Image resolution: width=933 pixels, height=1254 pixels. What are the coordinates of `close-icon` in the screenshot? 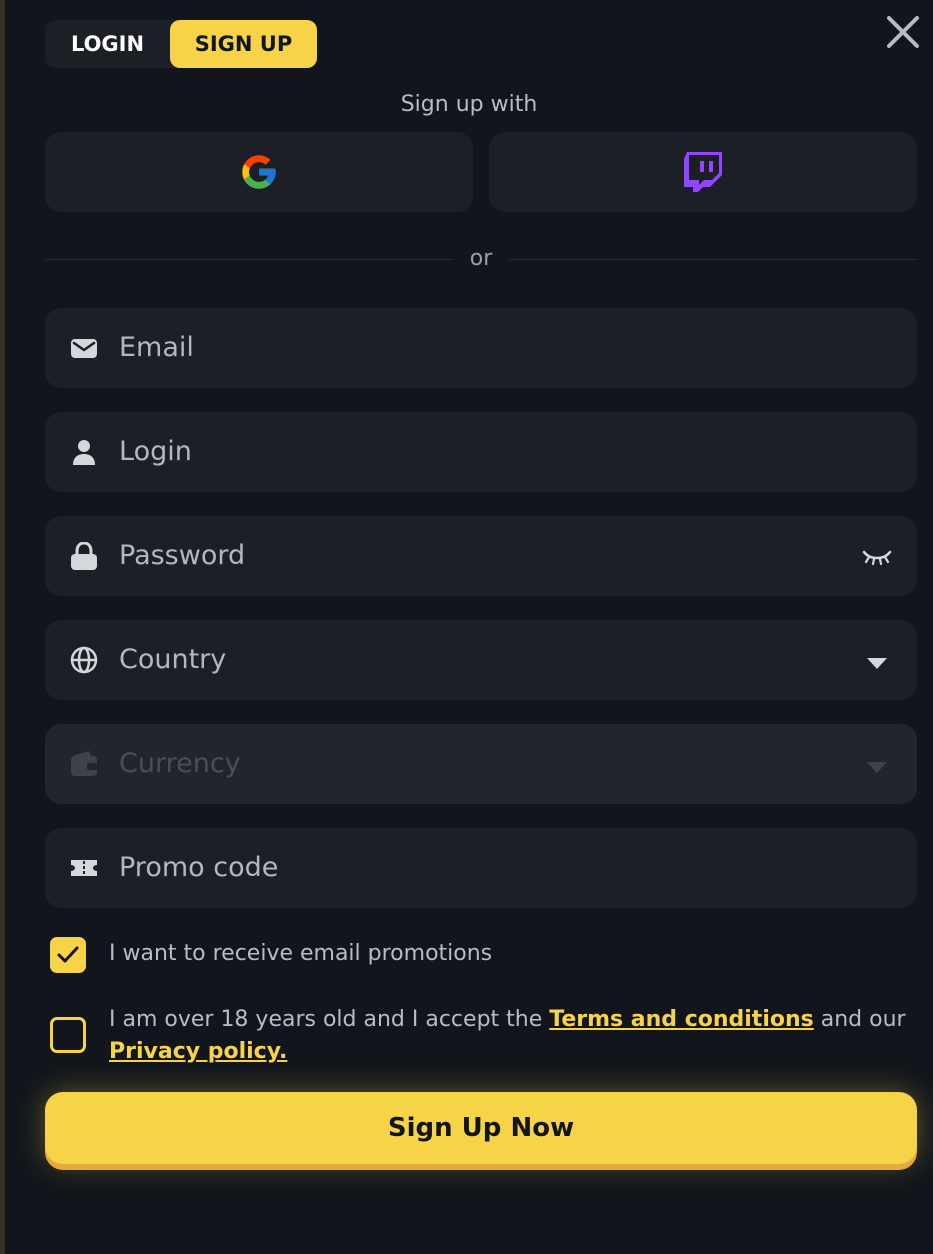 It's located at (903, 32).